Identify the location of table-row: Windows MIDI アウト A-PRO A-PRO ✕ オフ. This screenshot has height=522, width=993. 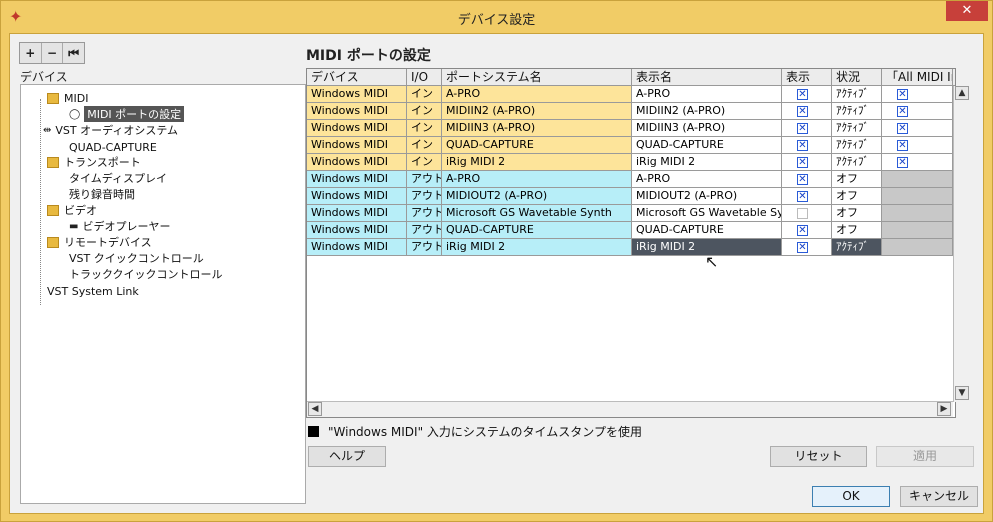
(631, 179).